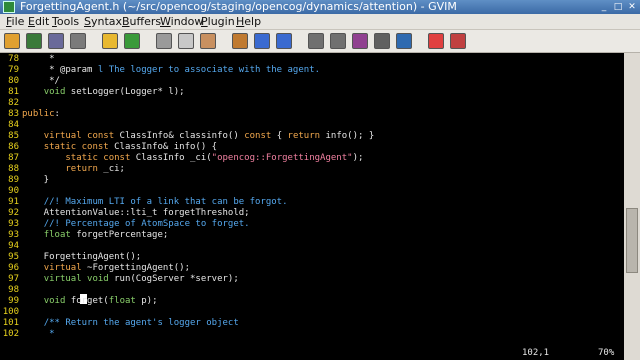 This screenshot has height=360, width=640. I want to click on run-script-icon, so click(316, 41).